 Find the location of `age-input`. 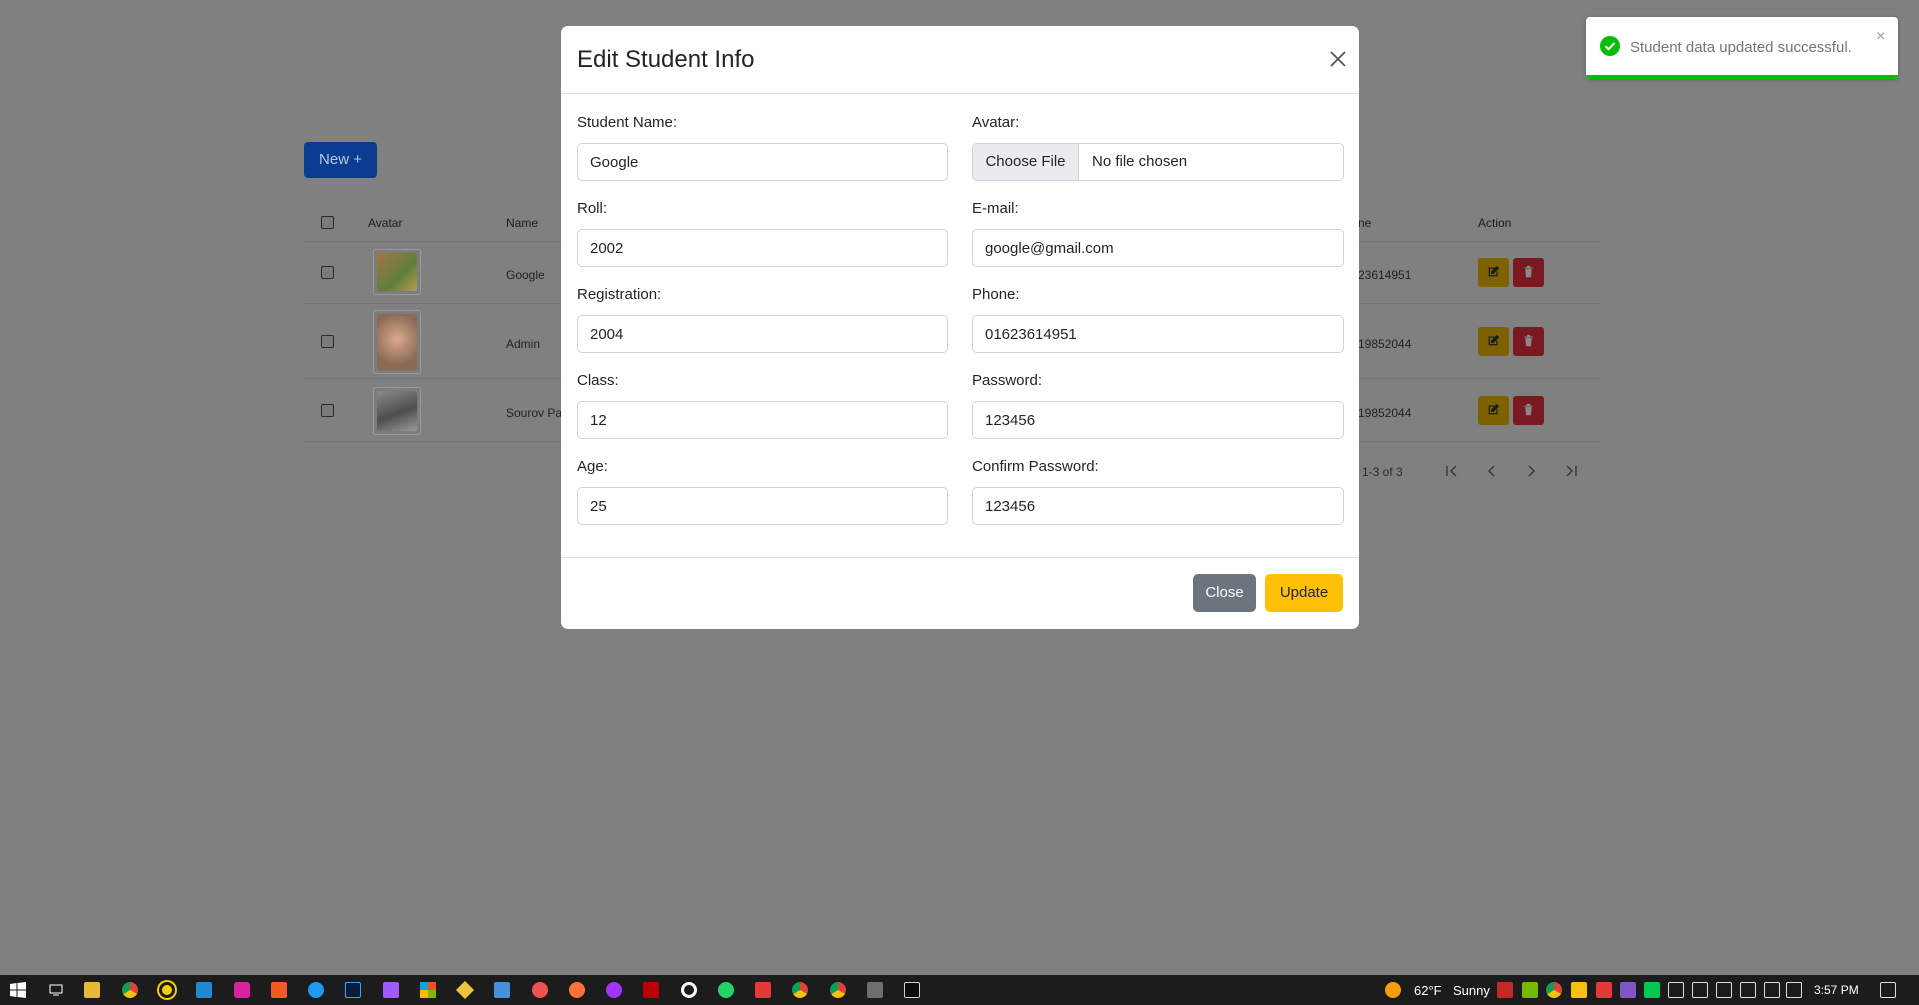

age-input is located at coordinates (762, 506).